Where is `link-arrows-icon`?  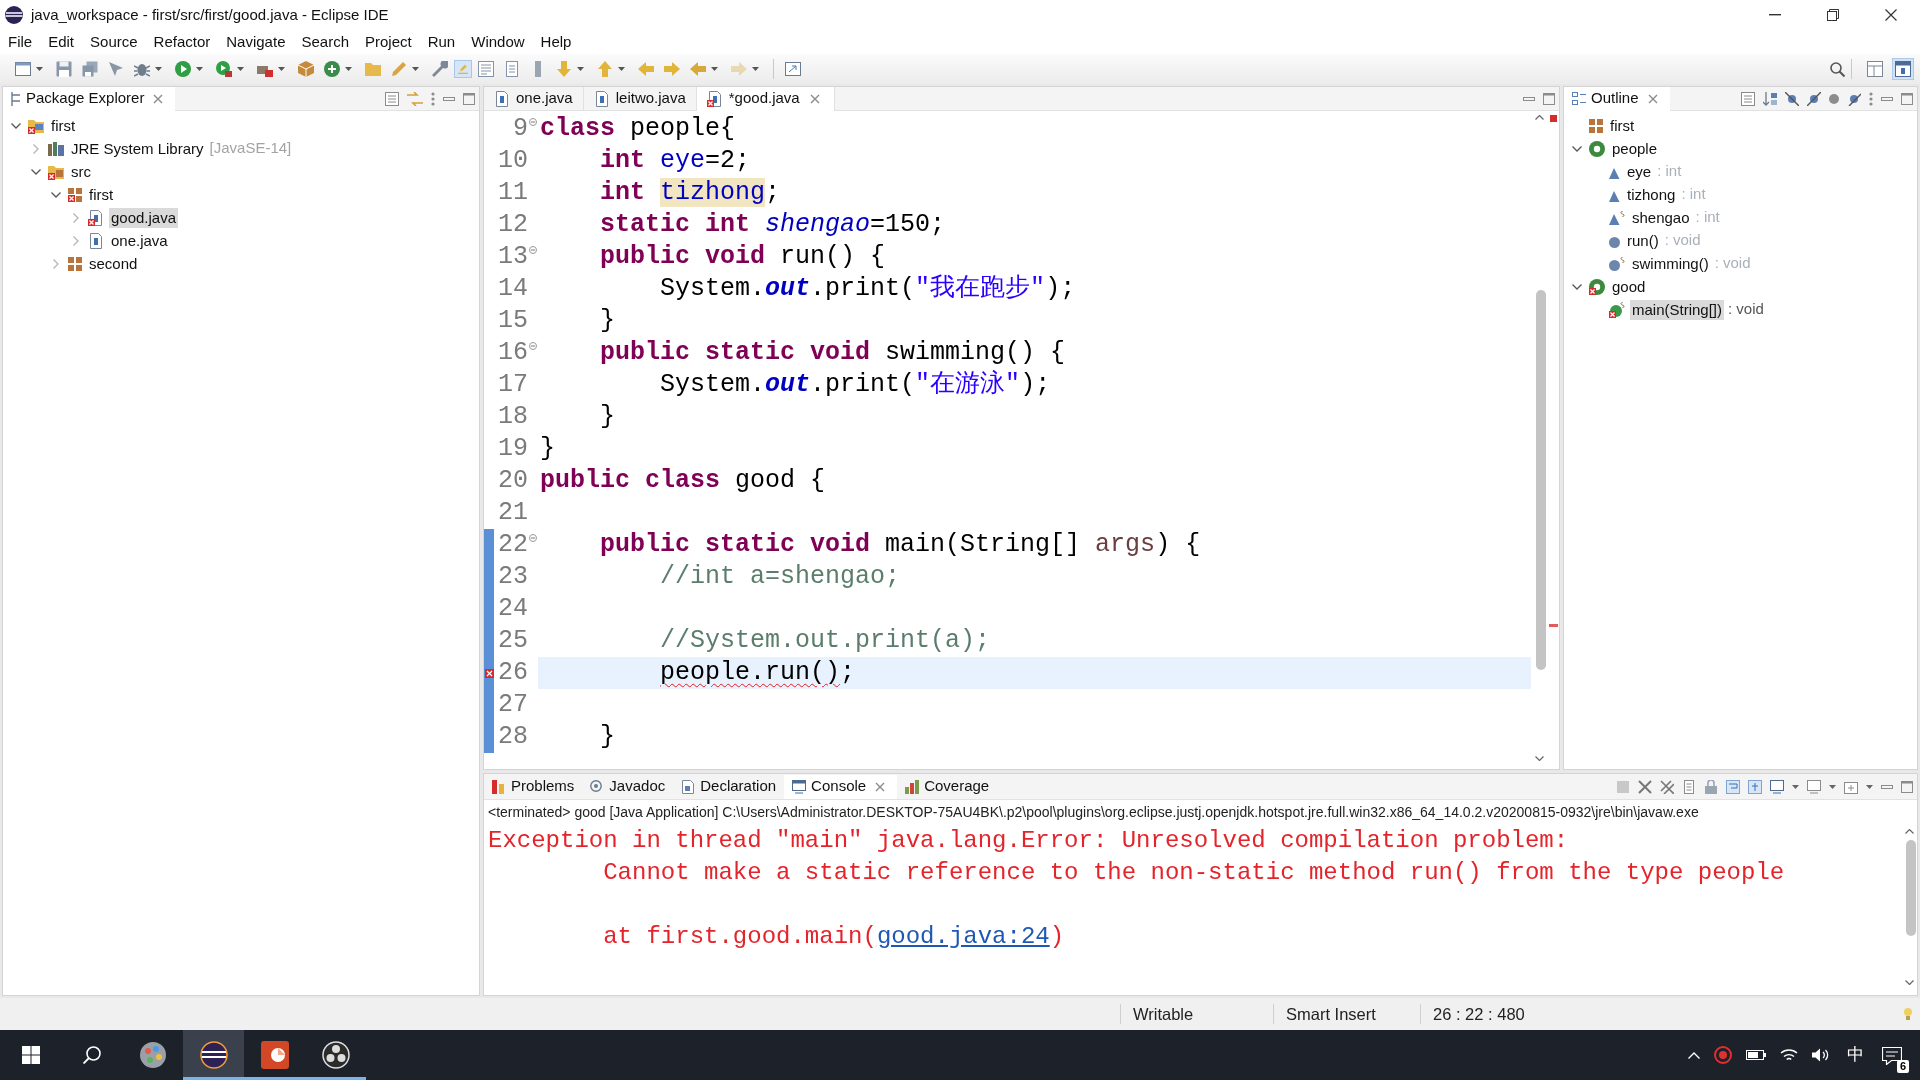
link-arrows-icon is located at coordinates (415, 98).